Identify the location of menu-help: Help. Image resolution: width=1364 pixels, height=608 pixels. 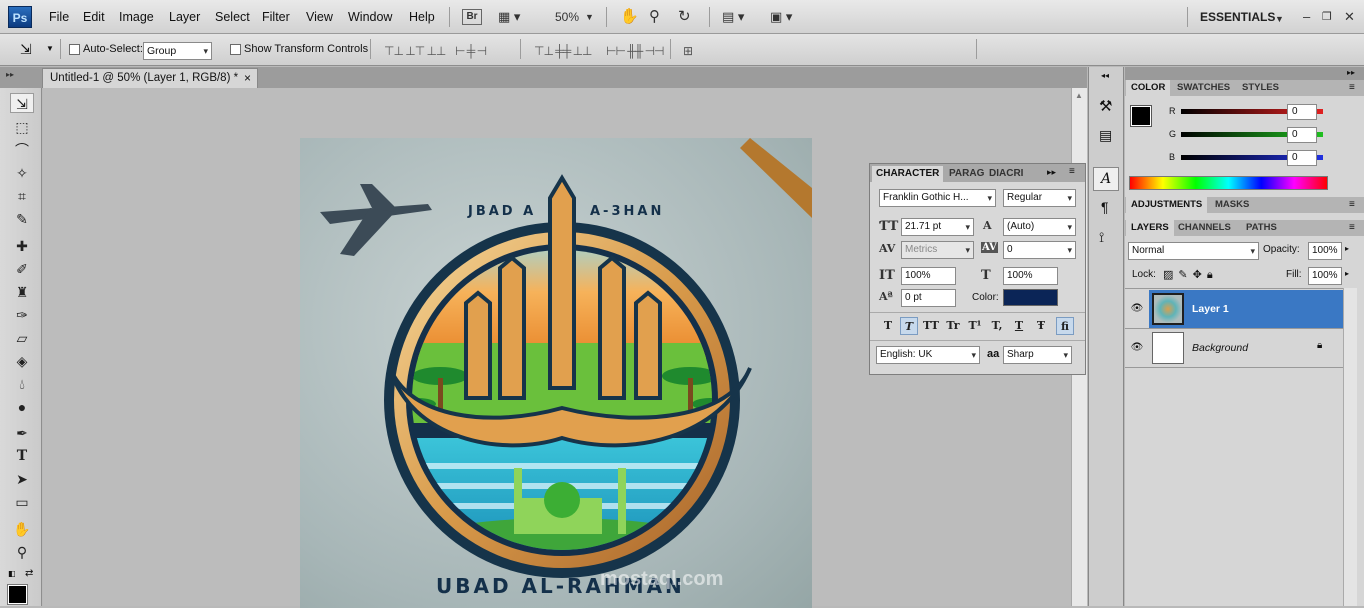
(422, 17).